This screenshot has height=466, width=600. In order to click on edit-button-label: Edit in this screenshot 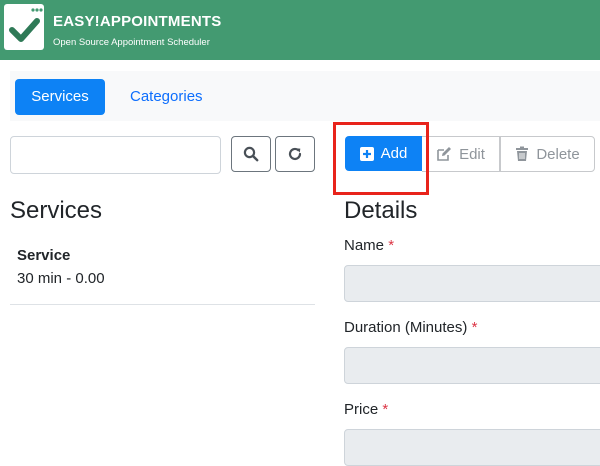, I will do `click(472, 154)`.